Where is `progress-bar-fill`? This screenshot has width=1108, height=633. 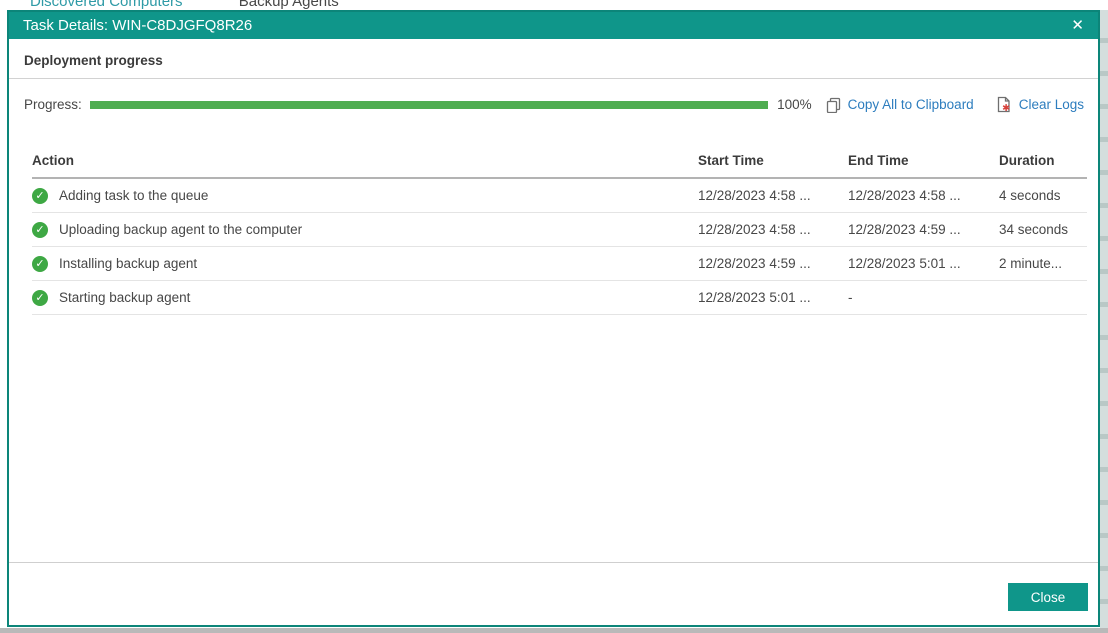
progress-bar-fill is located at coordinates (429, 104).